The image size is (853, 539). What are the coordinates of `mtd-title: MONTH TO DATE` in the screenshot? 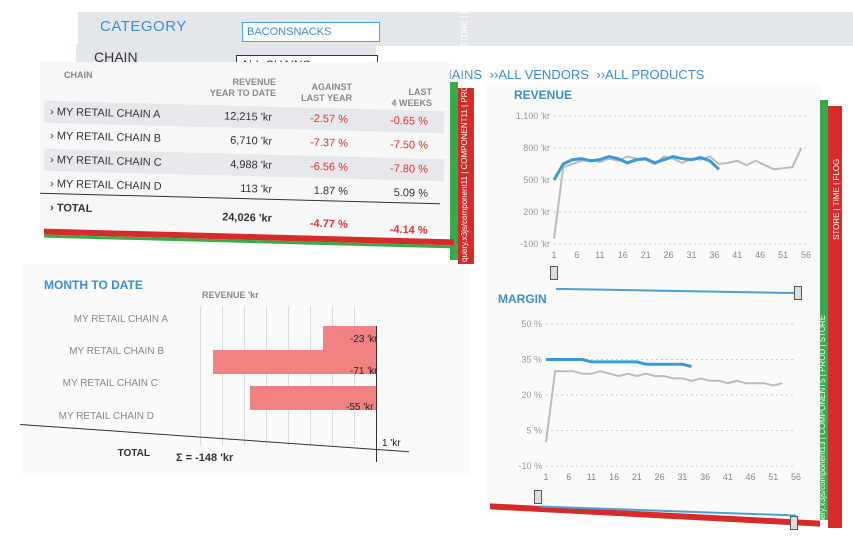 It's located at (93, 285).